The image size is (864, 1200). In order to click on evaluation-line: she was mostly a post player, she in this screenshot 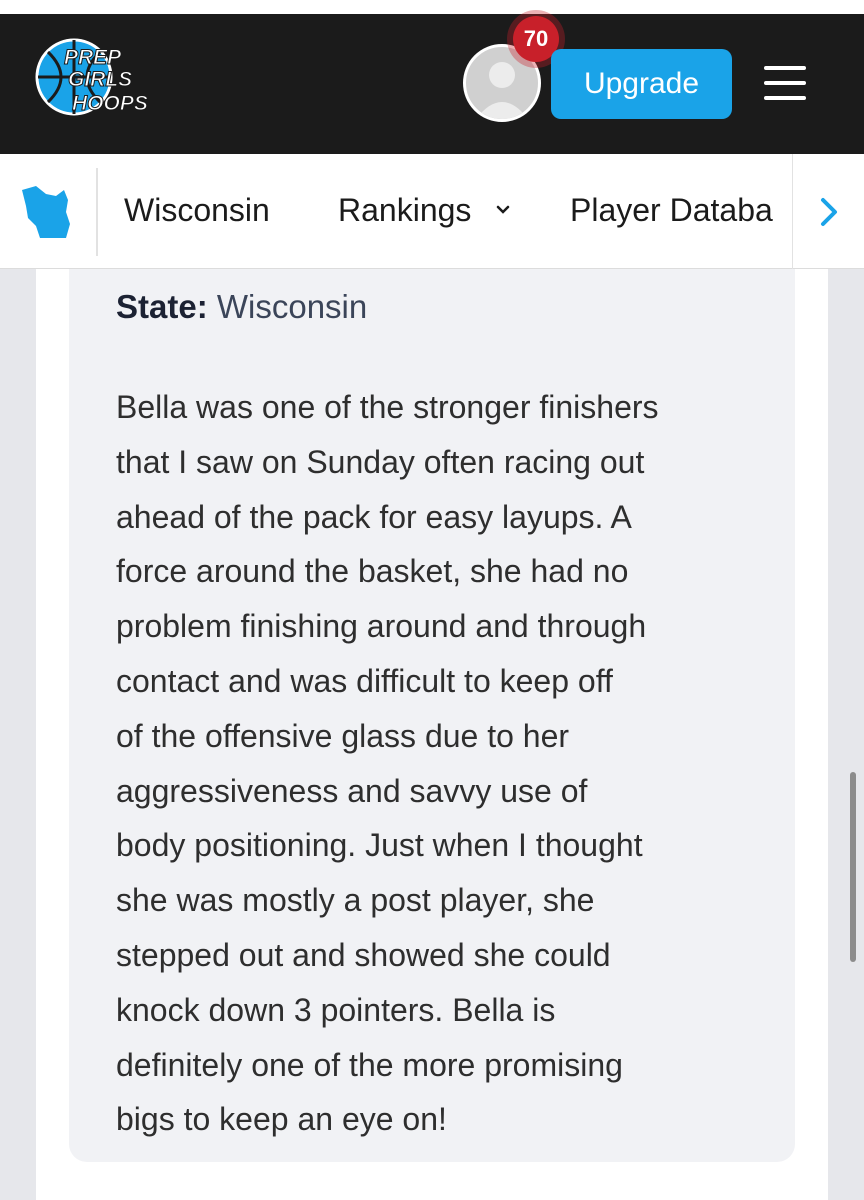, I will do `click(355, 900)`.